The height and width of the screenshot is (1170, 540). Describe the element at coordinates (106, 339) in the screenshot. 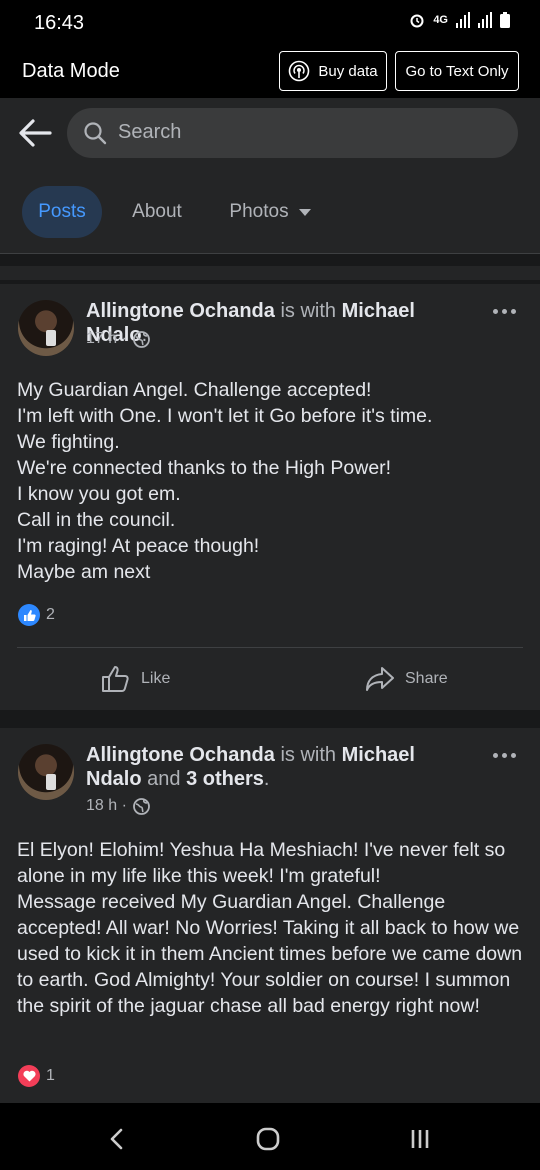

I see `post-time: 17 h ·` at that location.